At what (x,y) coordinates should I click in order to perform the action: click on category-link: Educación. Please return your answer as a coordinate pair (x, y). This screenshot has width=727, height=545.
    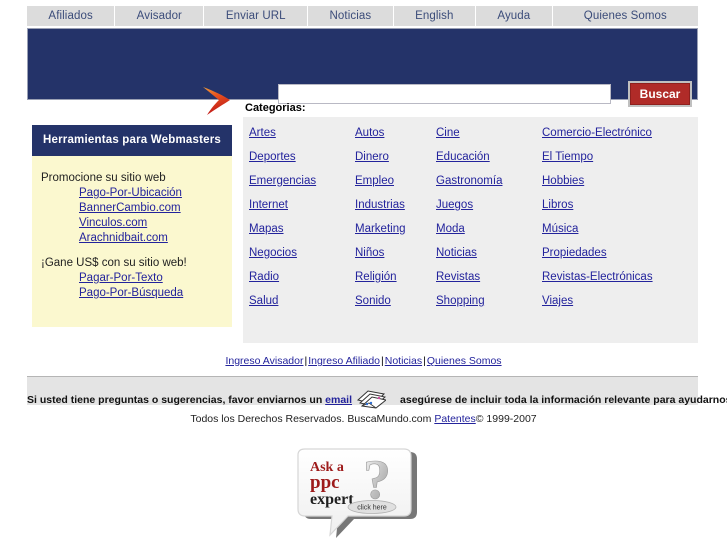
    Looking at the image, I should click on (489, 157).